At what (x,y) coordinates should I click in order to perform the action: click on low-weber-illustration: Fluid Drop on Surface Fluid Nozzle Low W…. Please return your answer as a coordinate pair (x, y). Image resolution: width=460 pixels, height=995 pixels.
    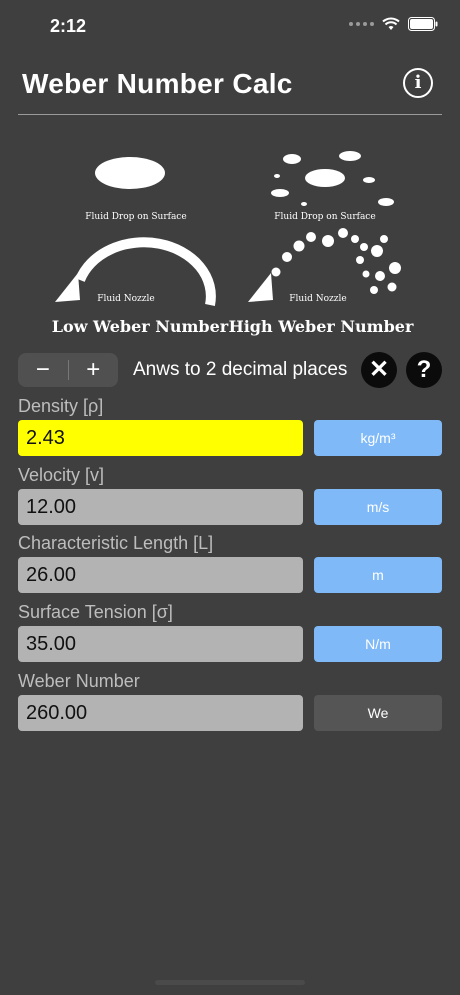
    Looking at the image, I should click on (140, 246).